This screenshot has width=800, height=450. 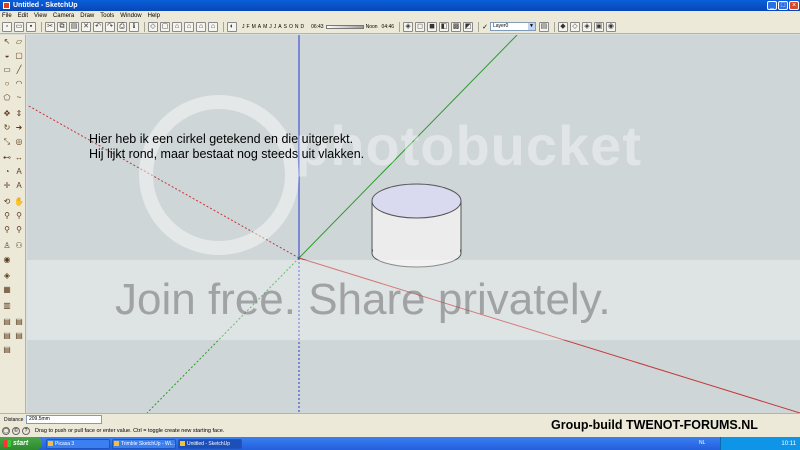 What do you see at coordinates (19, 202) in the screenshot?
I see `pan-icon: ✋` at bounding box center [19, 202].